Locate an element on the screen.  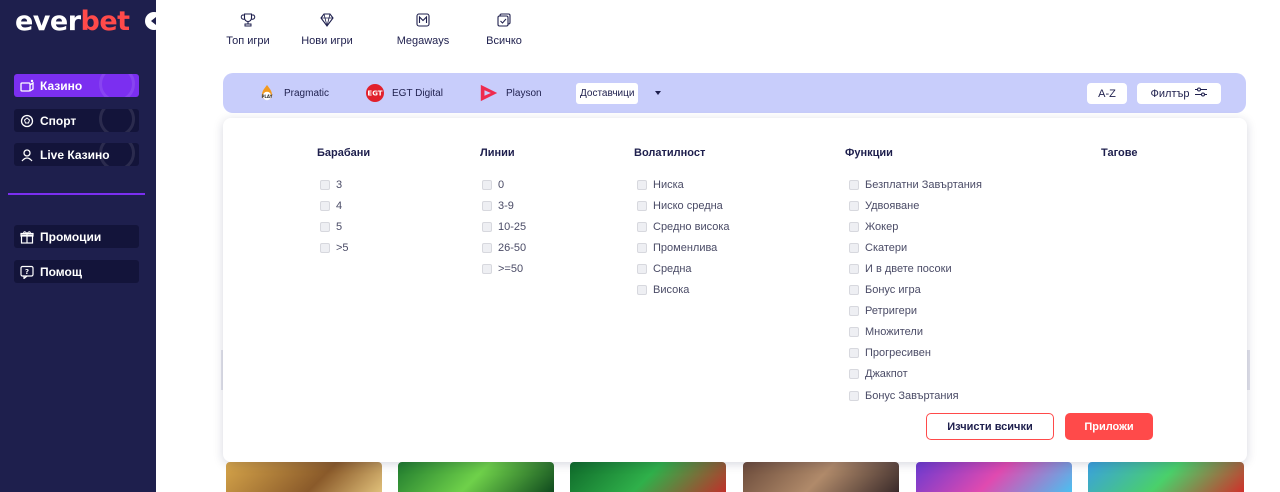
filter-option-features: Жокер is located at coordinates (873, 227).